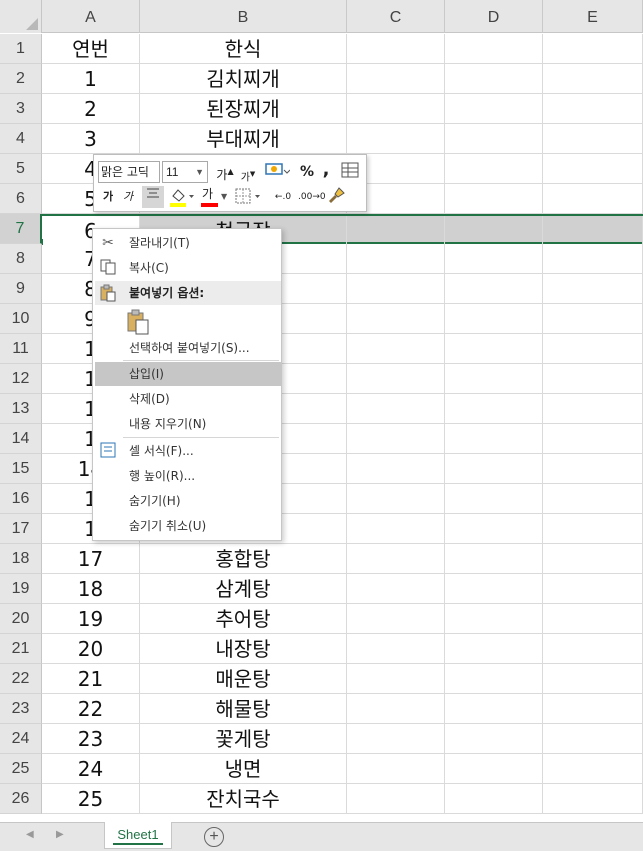 The height and width of the screenshot is (851, 643). I want to click on italic-button: 가, so click(128, 197).